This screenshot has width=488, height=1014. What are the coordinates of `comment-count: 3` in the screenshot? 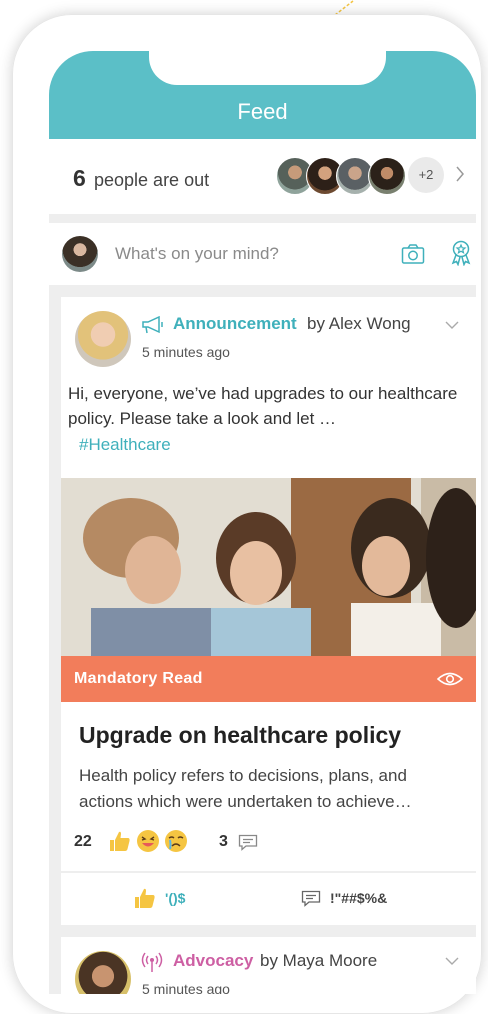 It's located at (223, 841).